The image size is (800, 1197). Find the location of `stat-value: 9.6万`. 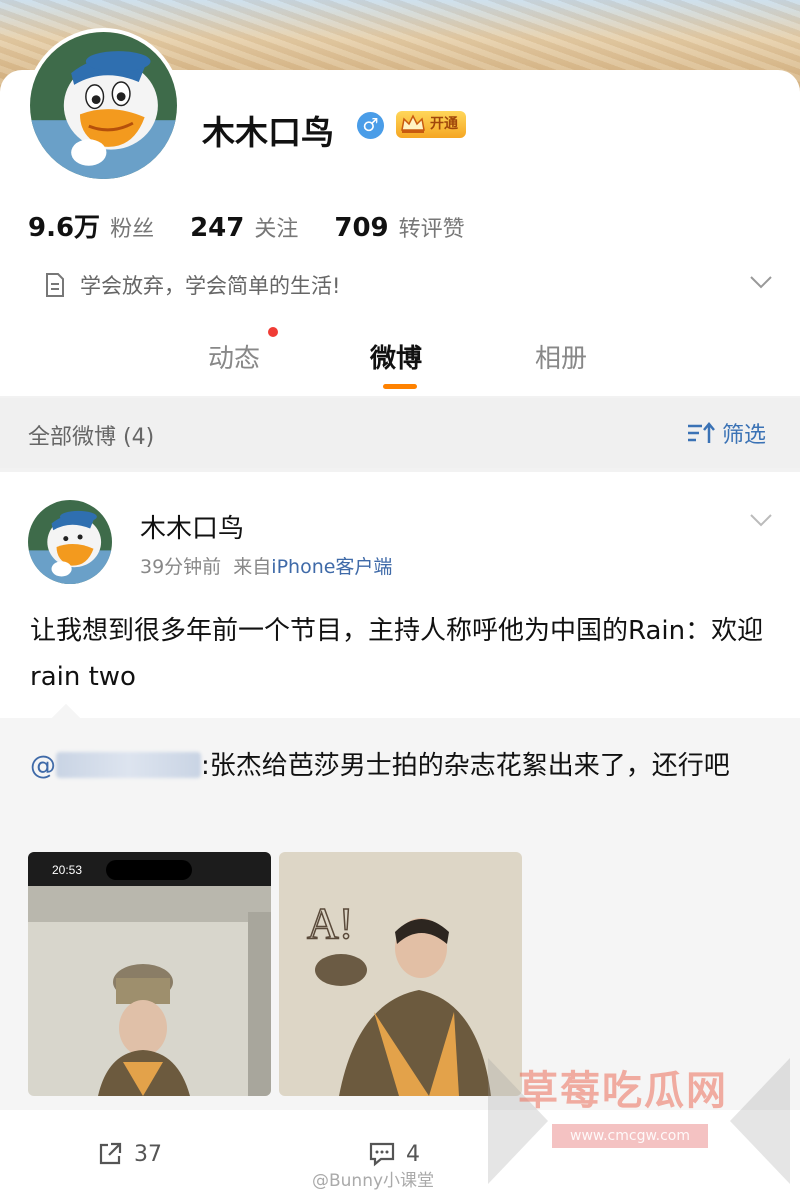

stat-value: 9.6万 is located at coordinates (64, 228).